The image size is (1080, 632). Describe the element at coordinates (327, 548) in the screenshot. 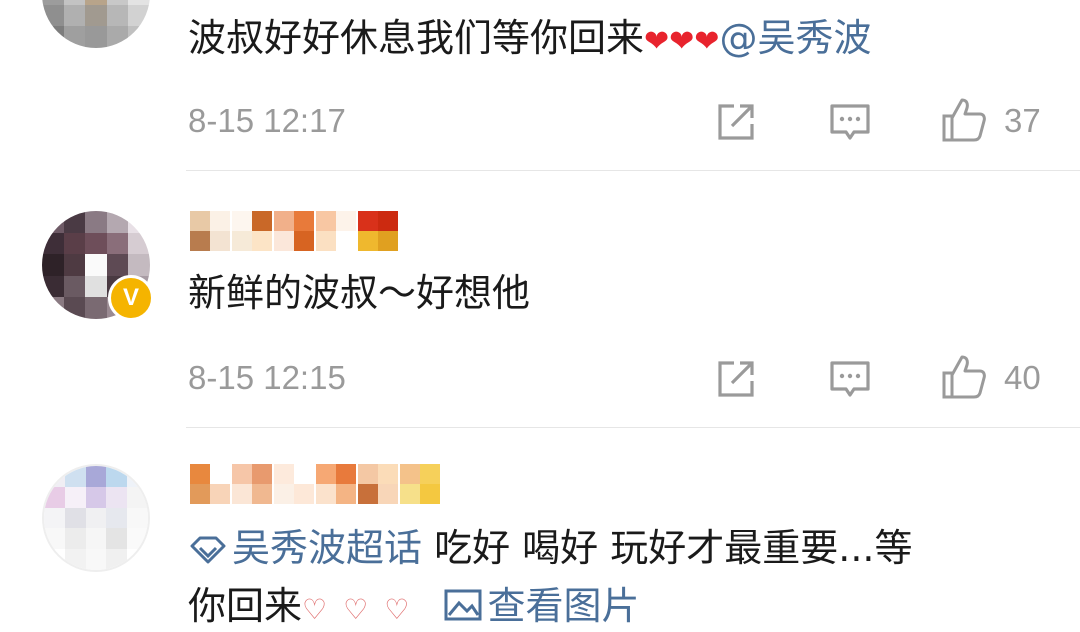

I see `topic-label: 吴秀波超话` at that location.